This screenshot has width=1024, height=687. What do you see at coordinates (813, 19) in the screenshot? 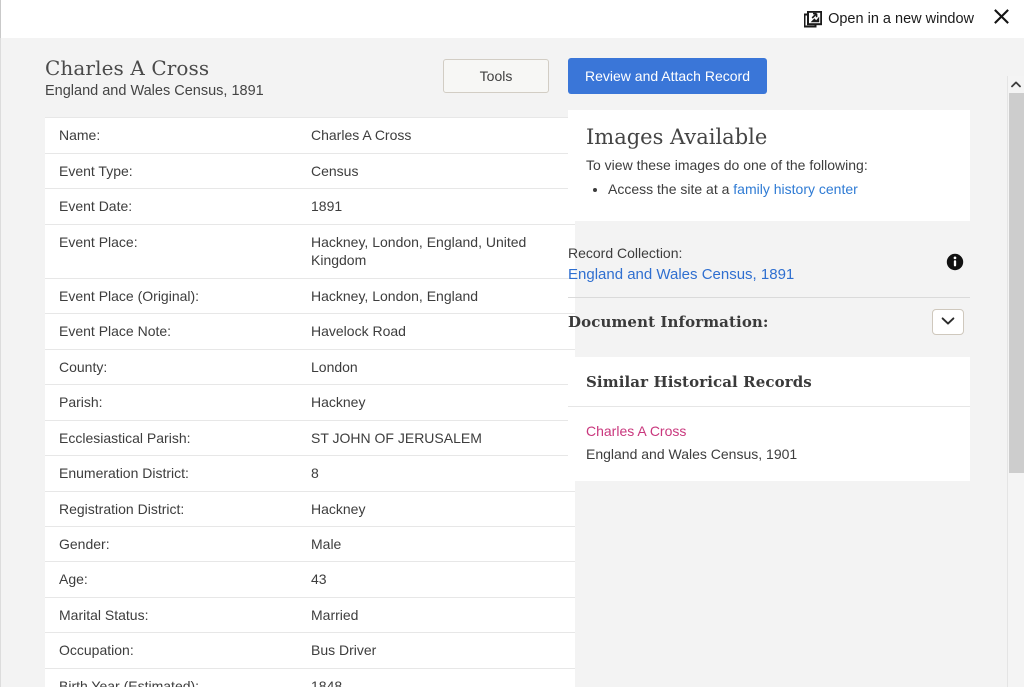
I see `image-external-icon` at bounding box center [813, 19].